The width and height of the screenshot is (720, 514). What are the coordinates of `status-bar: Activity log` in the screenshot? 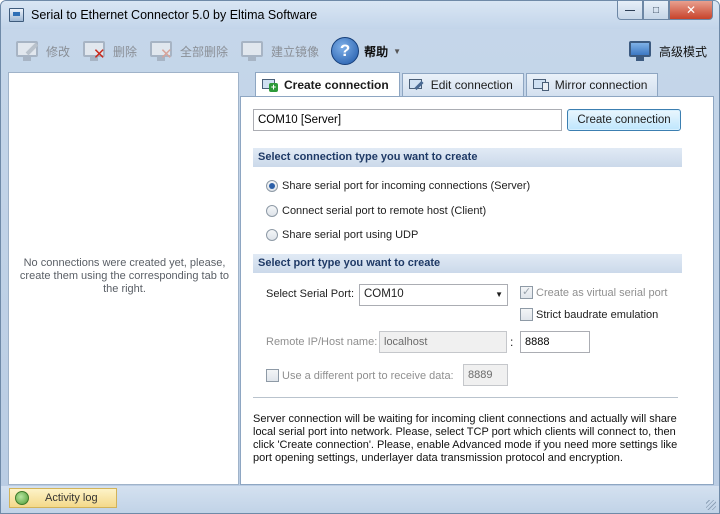 It's located at (360, 499).